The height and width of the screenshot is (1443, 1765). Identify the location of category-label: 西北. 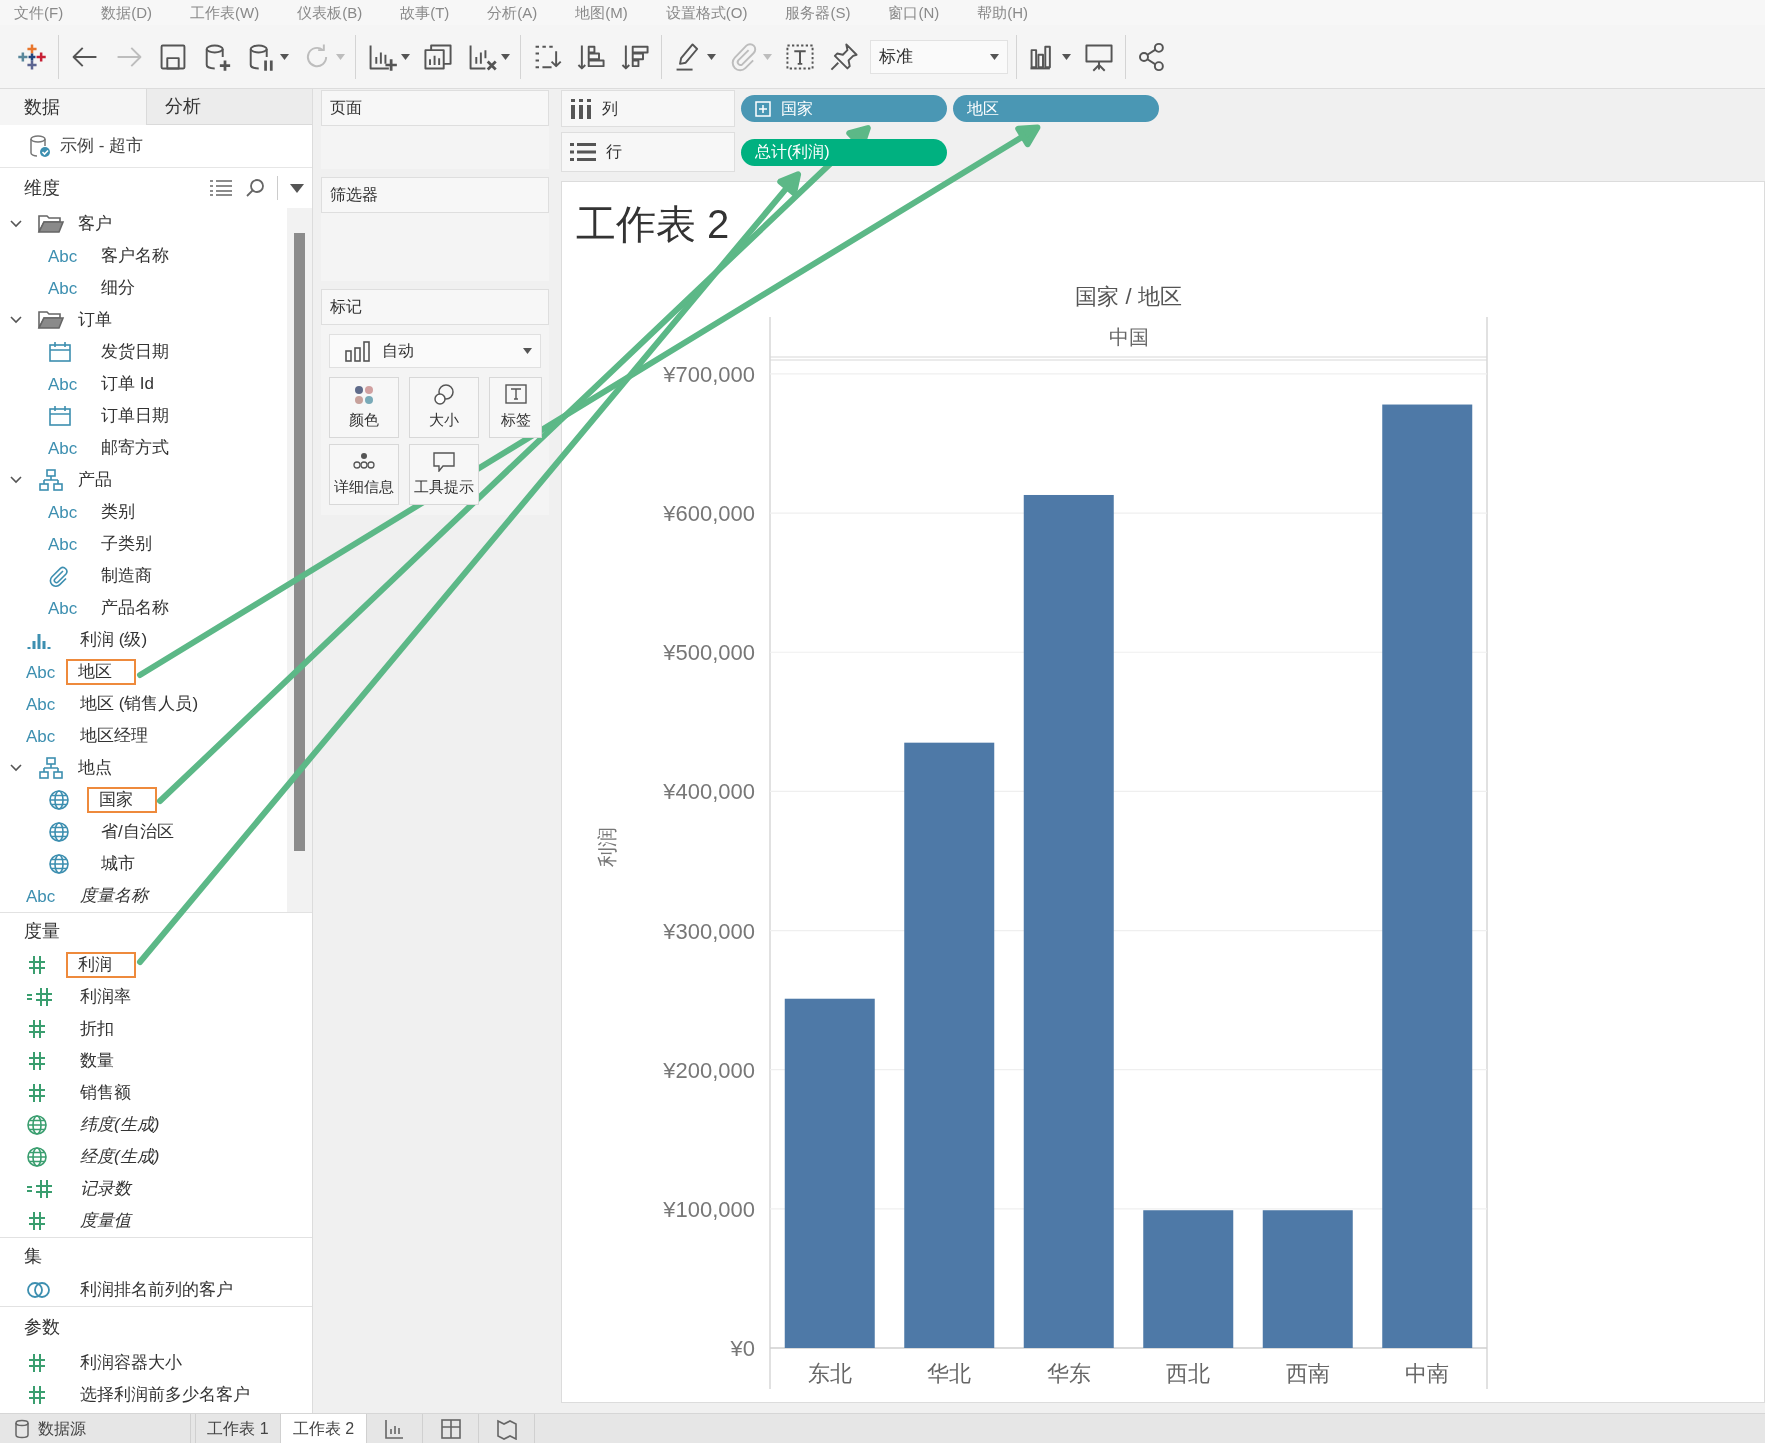
(1188, 1373).